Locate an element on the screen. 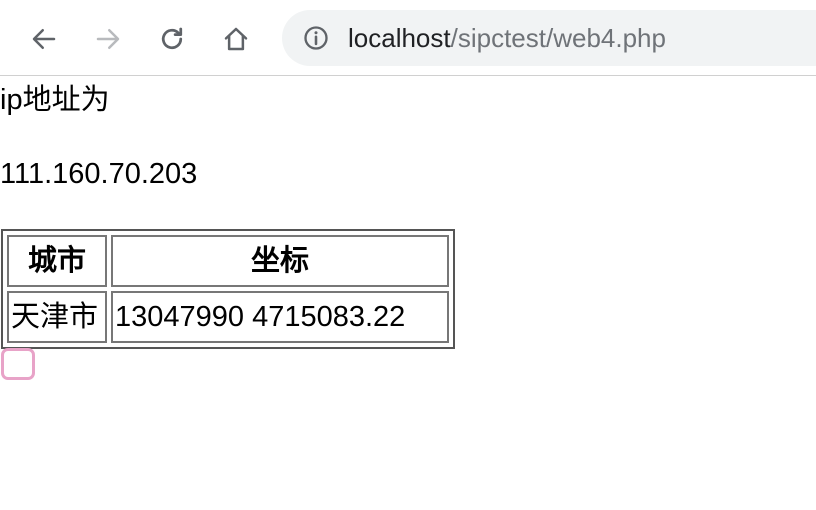  back-button is located at coordinates (44, 39).